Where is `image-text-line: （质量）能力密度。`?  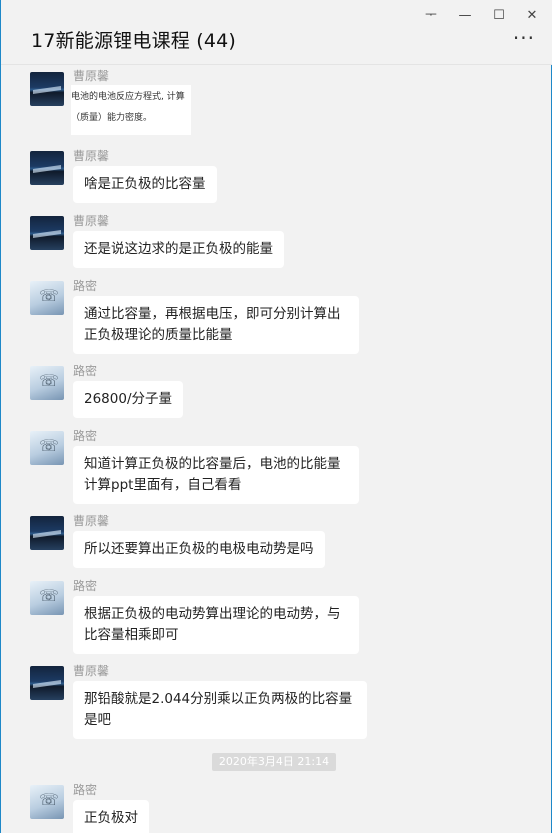
image-text-line: （质量）能力密度。 is located at coordinates (112, 118).